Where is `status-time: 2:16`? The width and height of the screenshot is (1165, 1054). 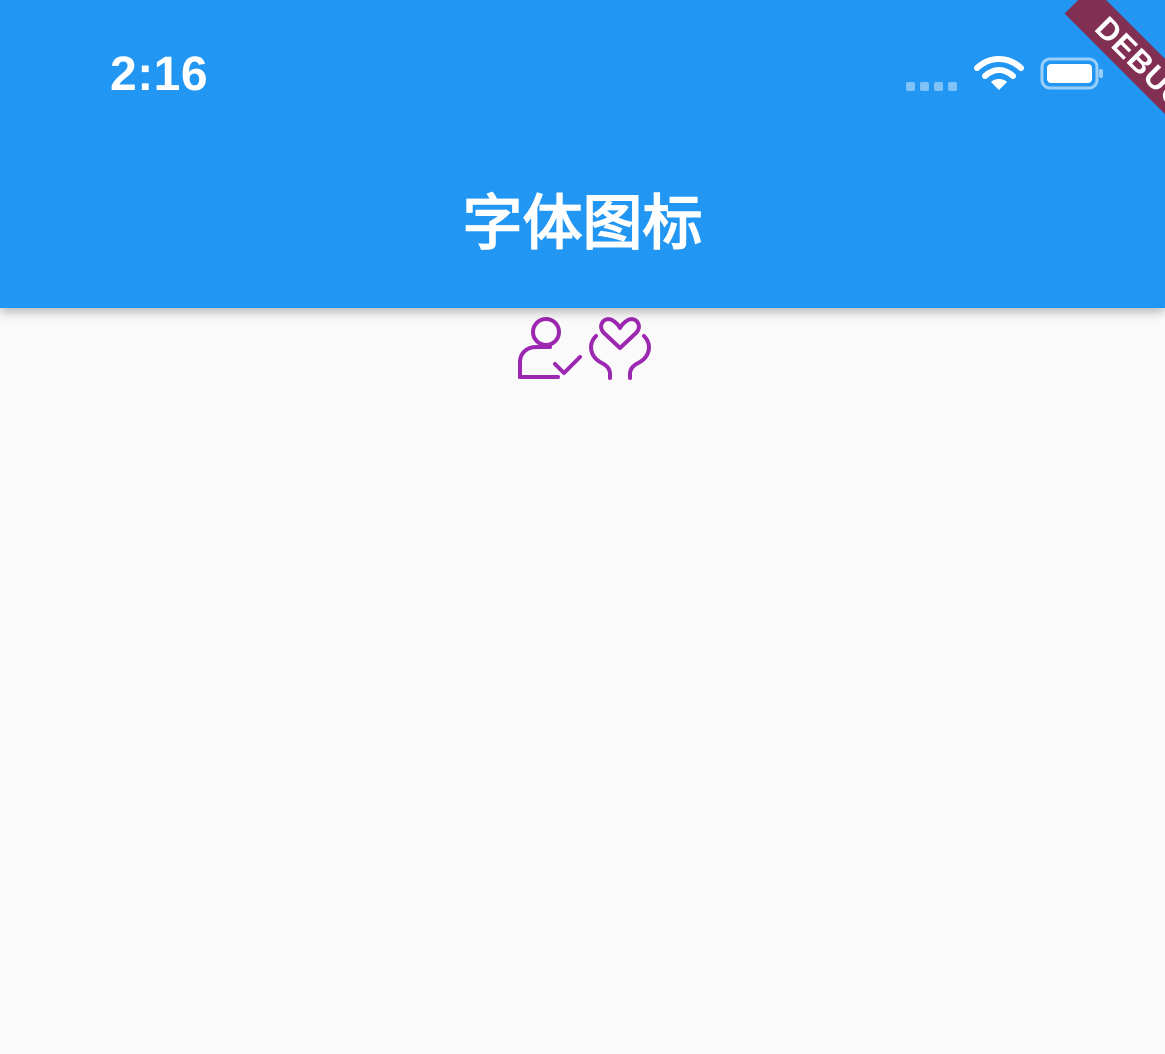 status-time: 2:16 is located at coordinates (159, 74).